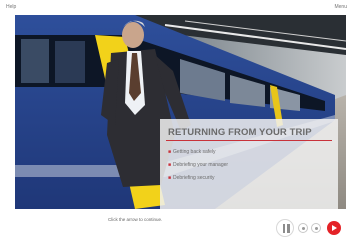 This screenshot has width=355, height=240. I want to click on play-arrow-icon, so click(334, 227).